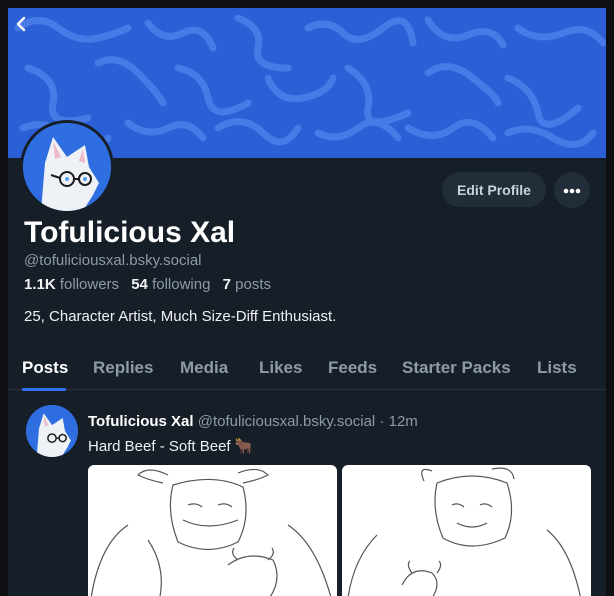 This screenshot has width=614, height=596. I want to click on profile-stats: 1.1K followers 54 following 7 posts, so click(147, 284).